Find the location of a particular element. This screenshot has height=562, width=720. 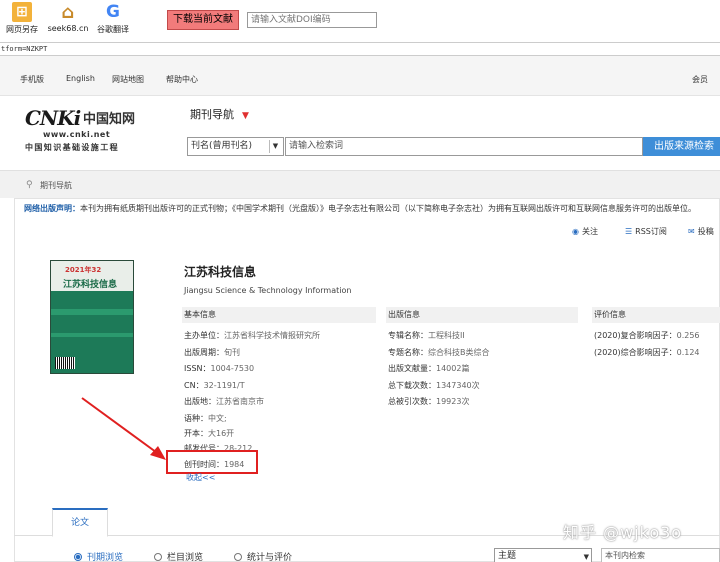

field-comprehensive-if: (2020)综合影响因子：0.124 is located at coordinates (647, 352).